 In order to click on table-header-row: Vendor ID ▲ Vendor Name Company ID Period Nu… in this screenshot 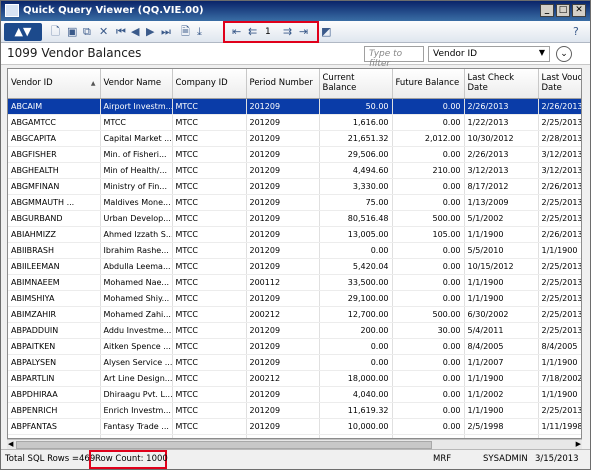, I will do `click(294, 84)`.